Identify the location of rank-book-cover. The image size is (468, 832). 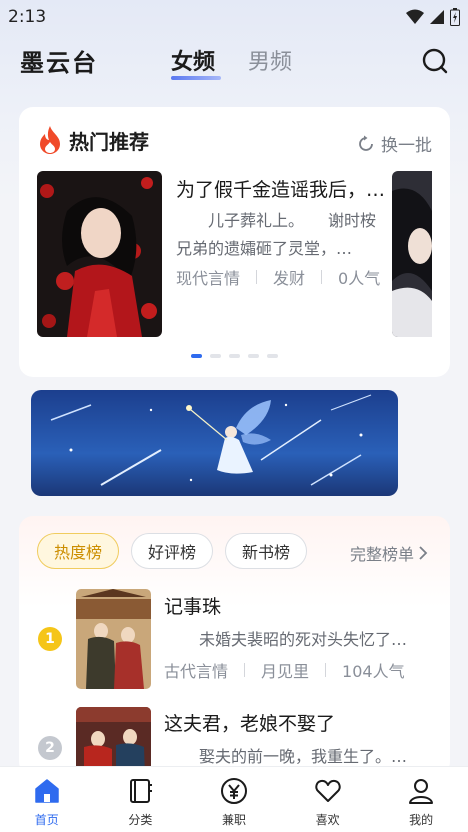
(113, 639).